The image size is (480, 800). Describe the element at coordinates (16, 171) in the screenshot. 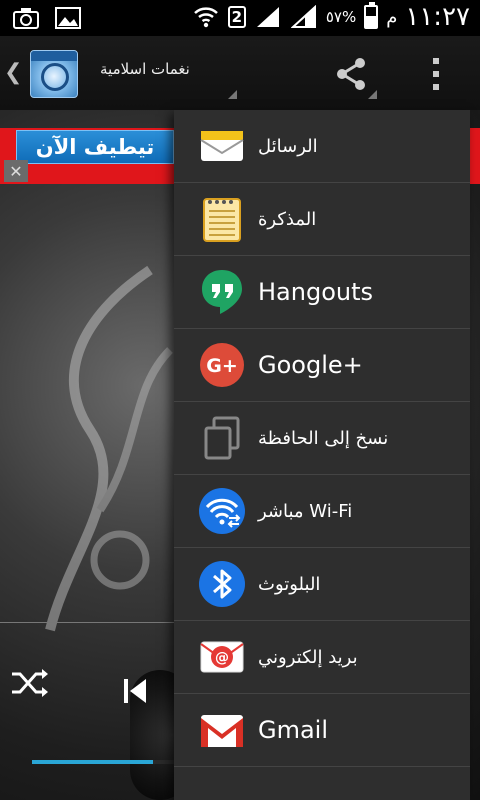

I see `ad-close-button: ✕` at that location.